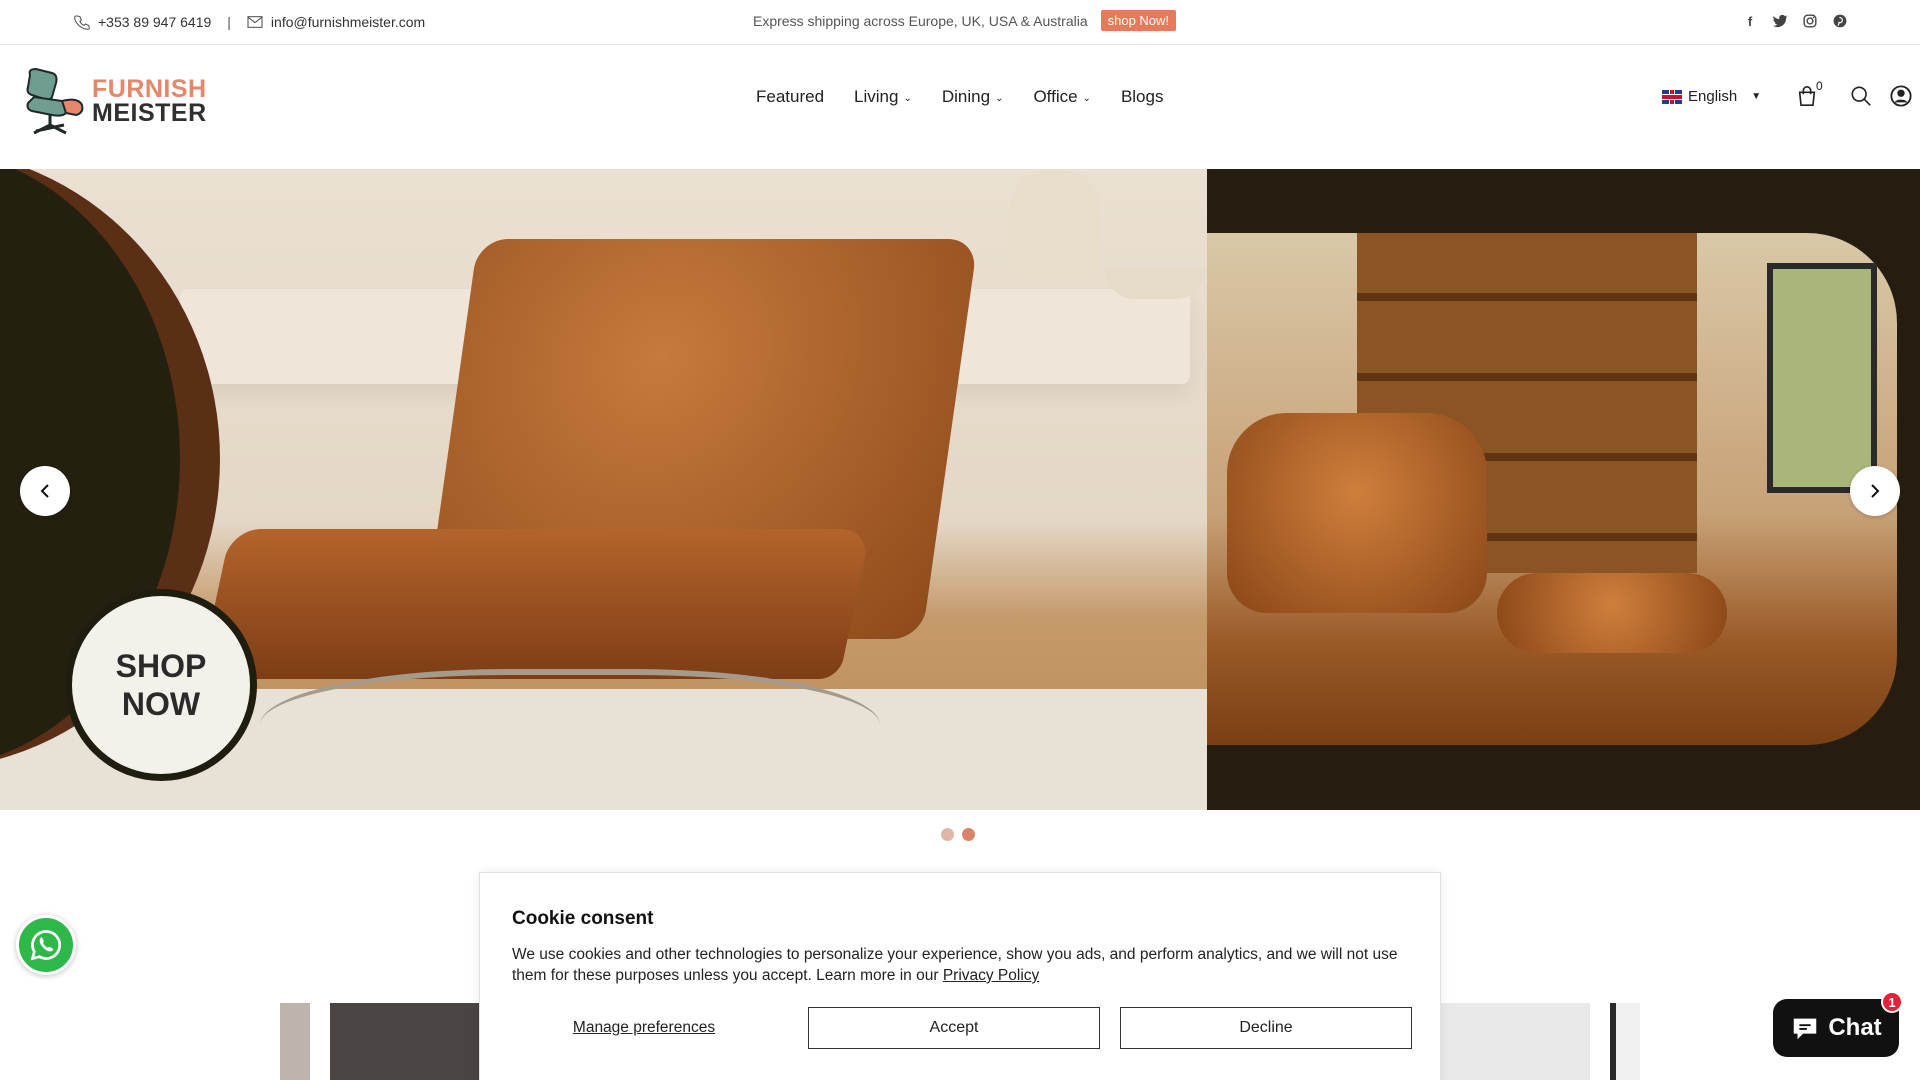 The width and height of the screenshot is (1920, 1080). I want to click on slider-prev-button, so click(45, 491).